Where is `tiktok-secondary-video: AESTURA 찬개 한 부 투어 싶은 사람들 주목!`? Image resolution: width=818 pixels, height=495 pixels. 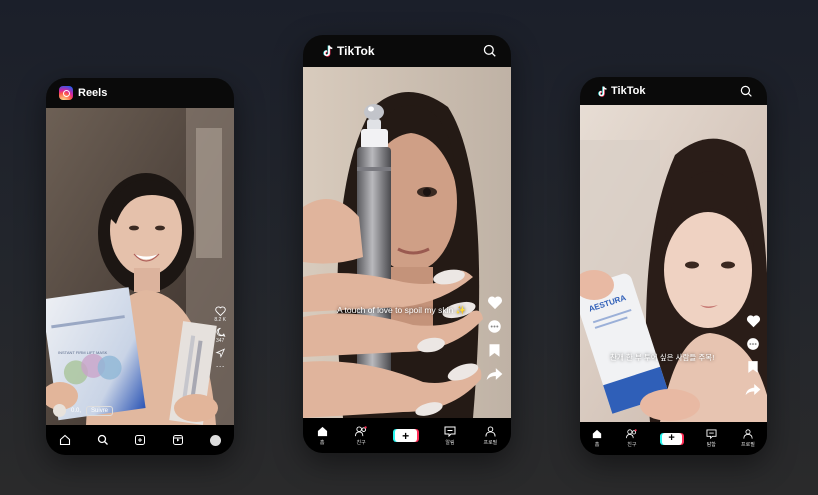 tiktok-secondary-video: AESTURA 찬개 한 부 투어 싶은 사람들 주목! is located at coordinates (673, 263).